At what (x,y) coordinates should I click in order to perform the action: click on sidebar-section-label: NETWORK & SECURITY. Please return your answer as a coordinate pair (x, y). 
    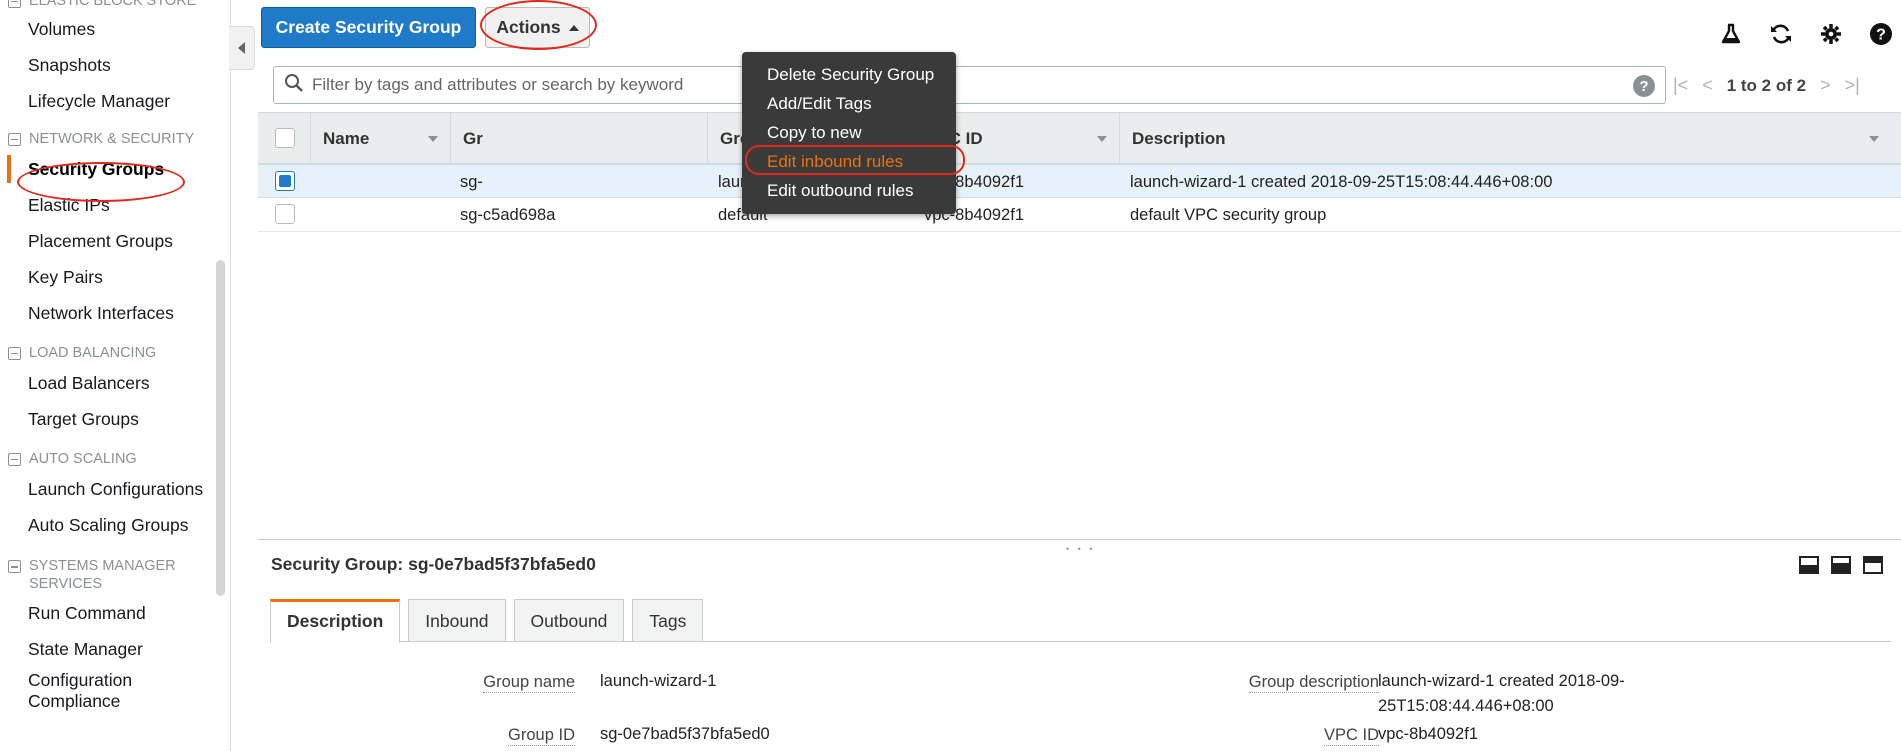
    Looking at the image, I should click on (112, 139).